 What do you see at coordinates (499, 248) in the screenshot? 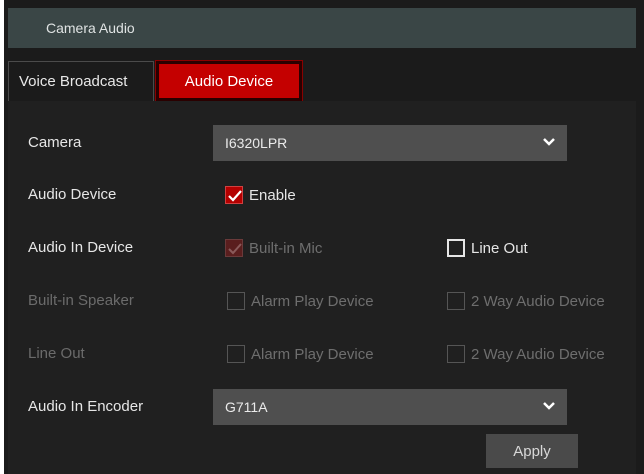
I see `line-out-label: Line Out` at bounding box center [499, 248].